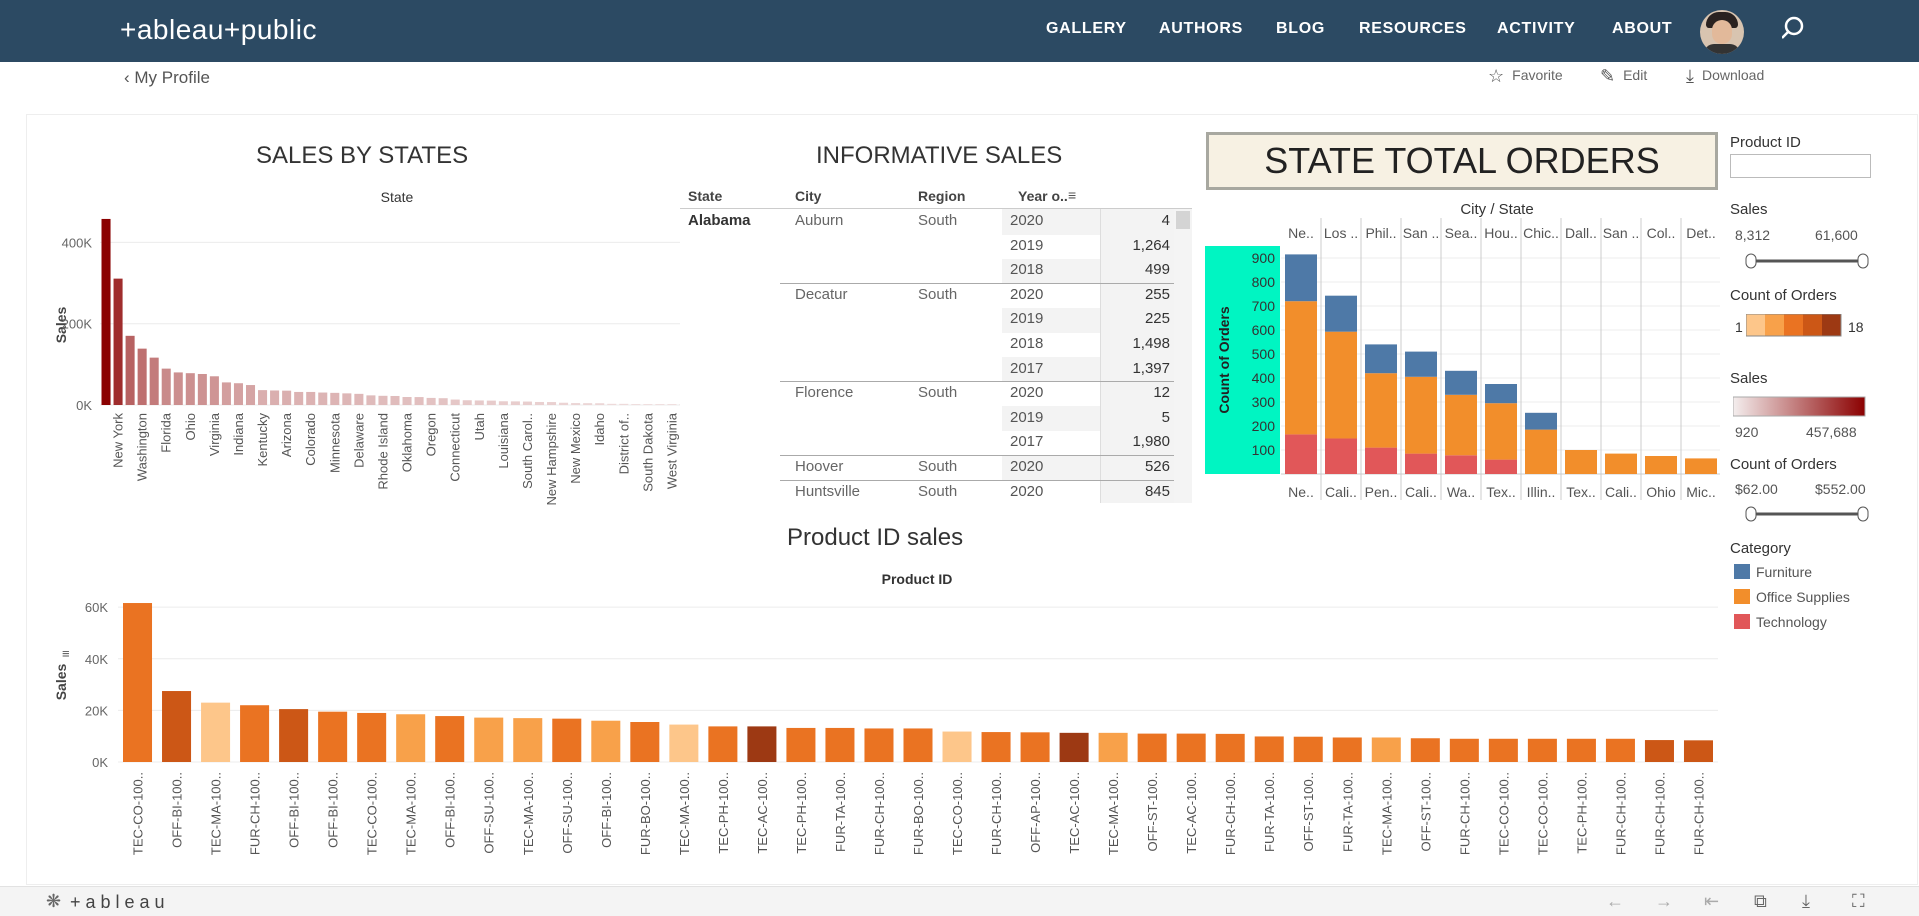  Describe the element at coordinates (1807, 261) in the screenshot. I see `sales-range-slider` at that location.